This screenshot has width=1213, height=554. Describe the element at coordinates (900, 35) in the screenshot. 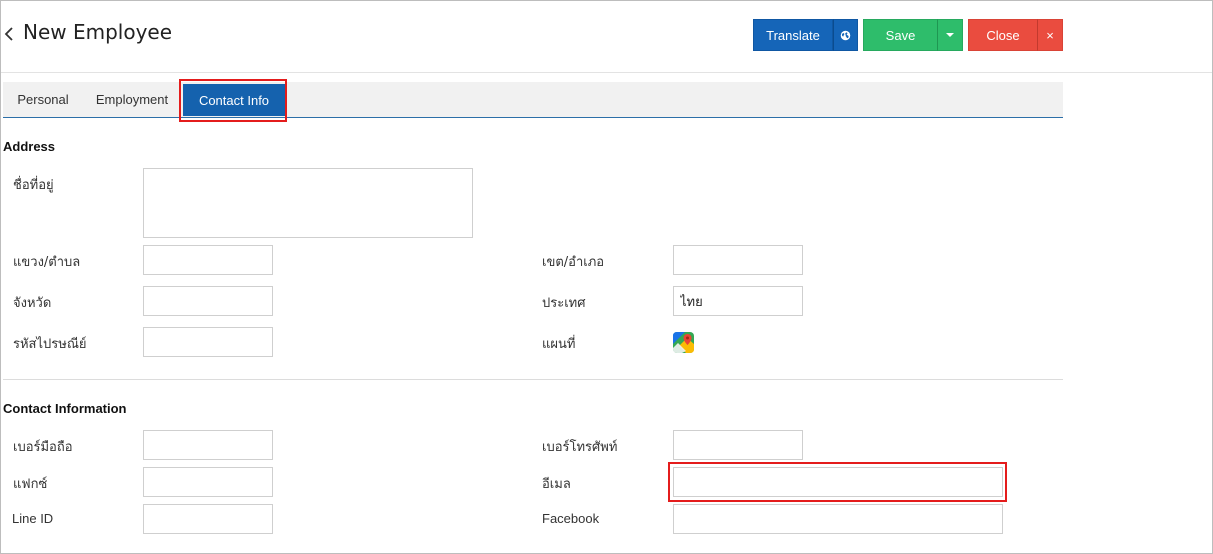

I see `save-button: Save` at that location.